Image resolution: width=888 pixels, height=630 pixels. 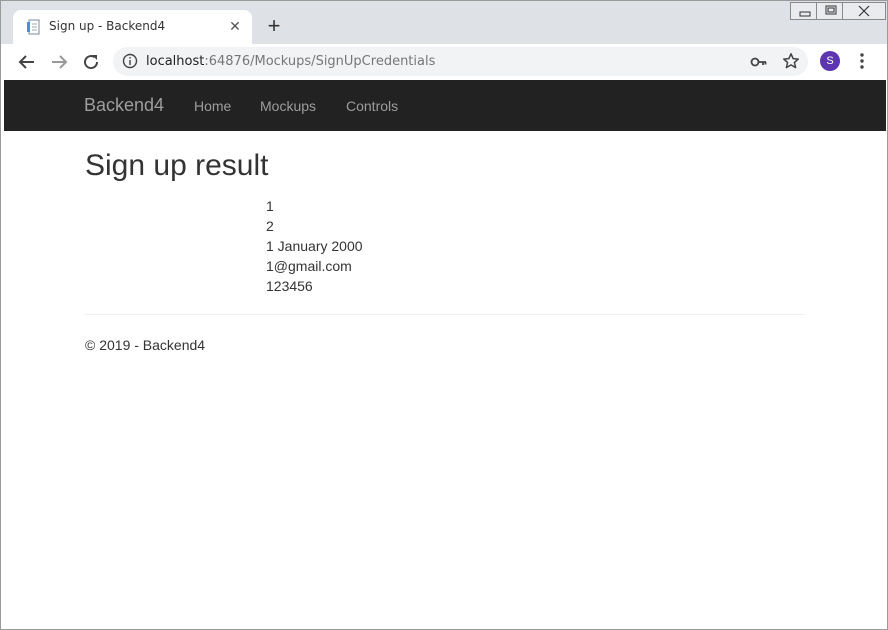 What do you see at coordinates (235, 26) in the screenshot?
I see `close-tab-icon: ✕` at bounding box center [235, 26].